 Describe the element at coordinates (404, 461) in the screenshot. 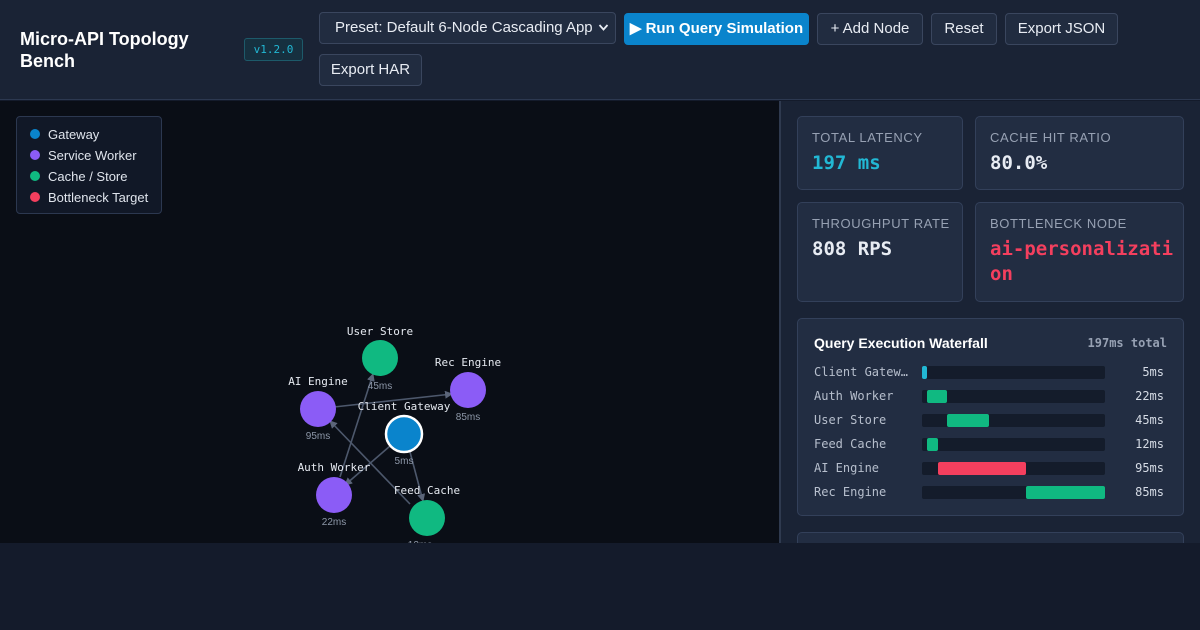

I see `node-latency: 5ms` at that location.